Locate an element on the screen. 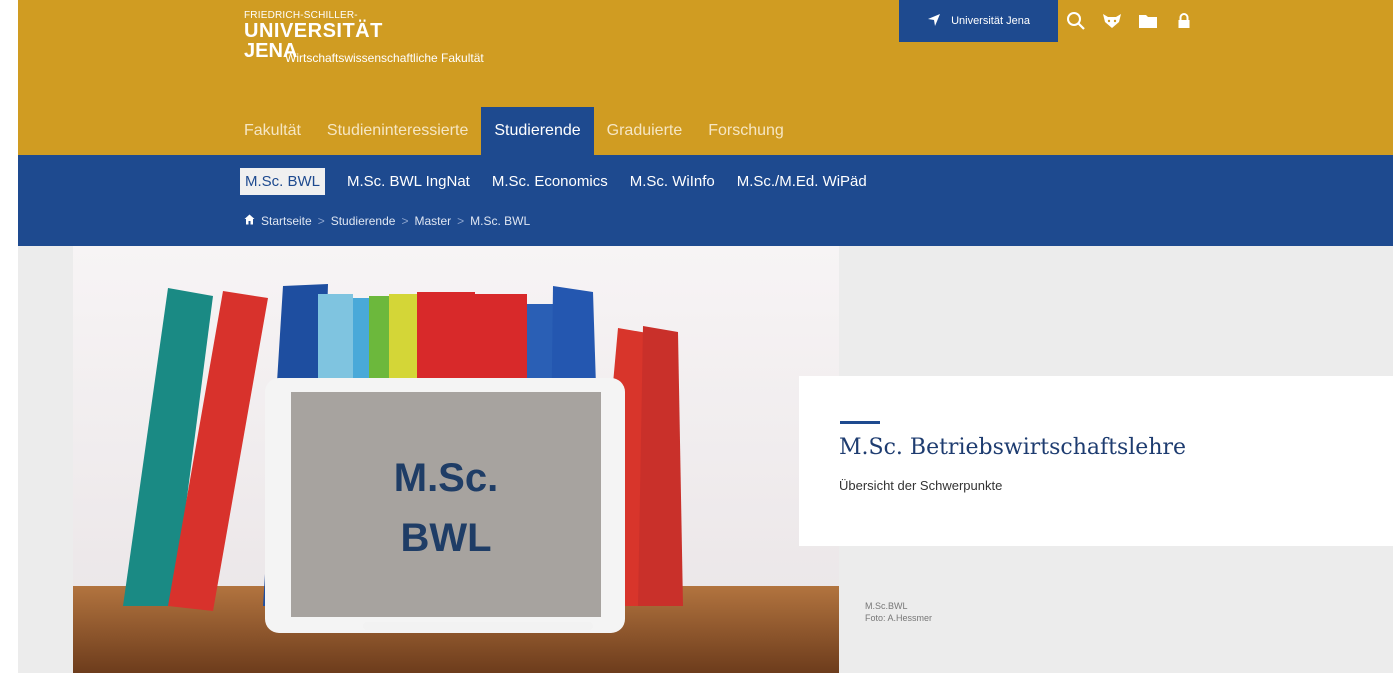  fox-button is located at coordinates (1112, 21).